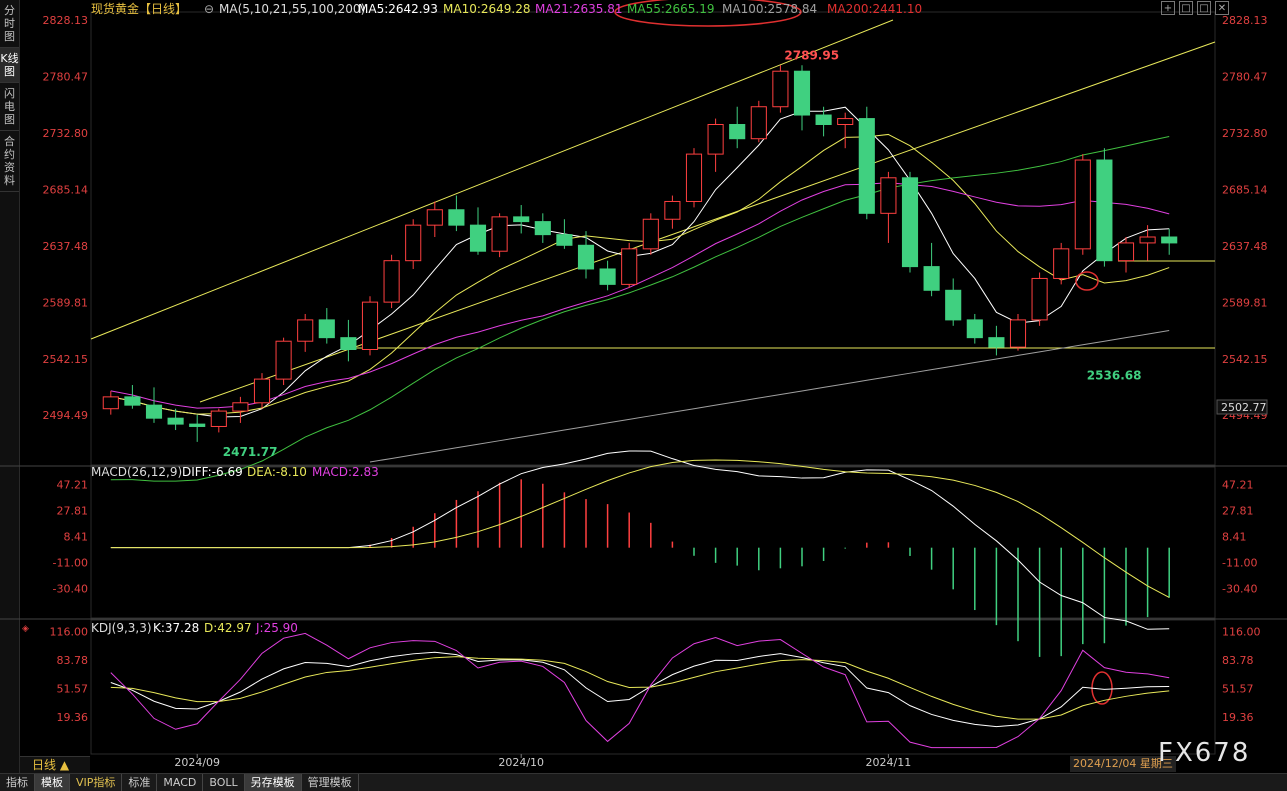  What do you see at coordinates (55, 764) in the screenshot?
I see `period-selector-button: 日线 ▲` at bounding box center [55, 764].